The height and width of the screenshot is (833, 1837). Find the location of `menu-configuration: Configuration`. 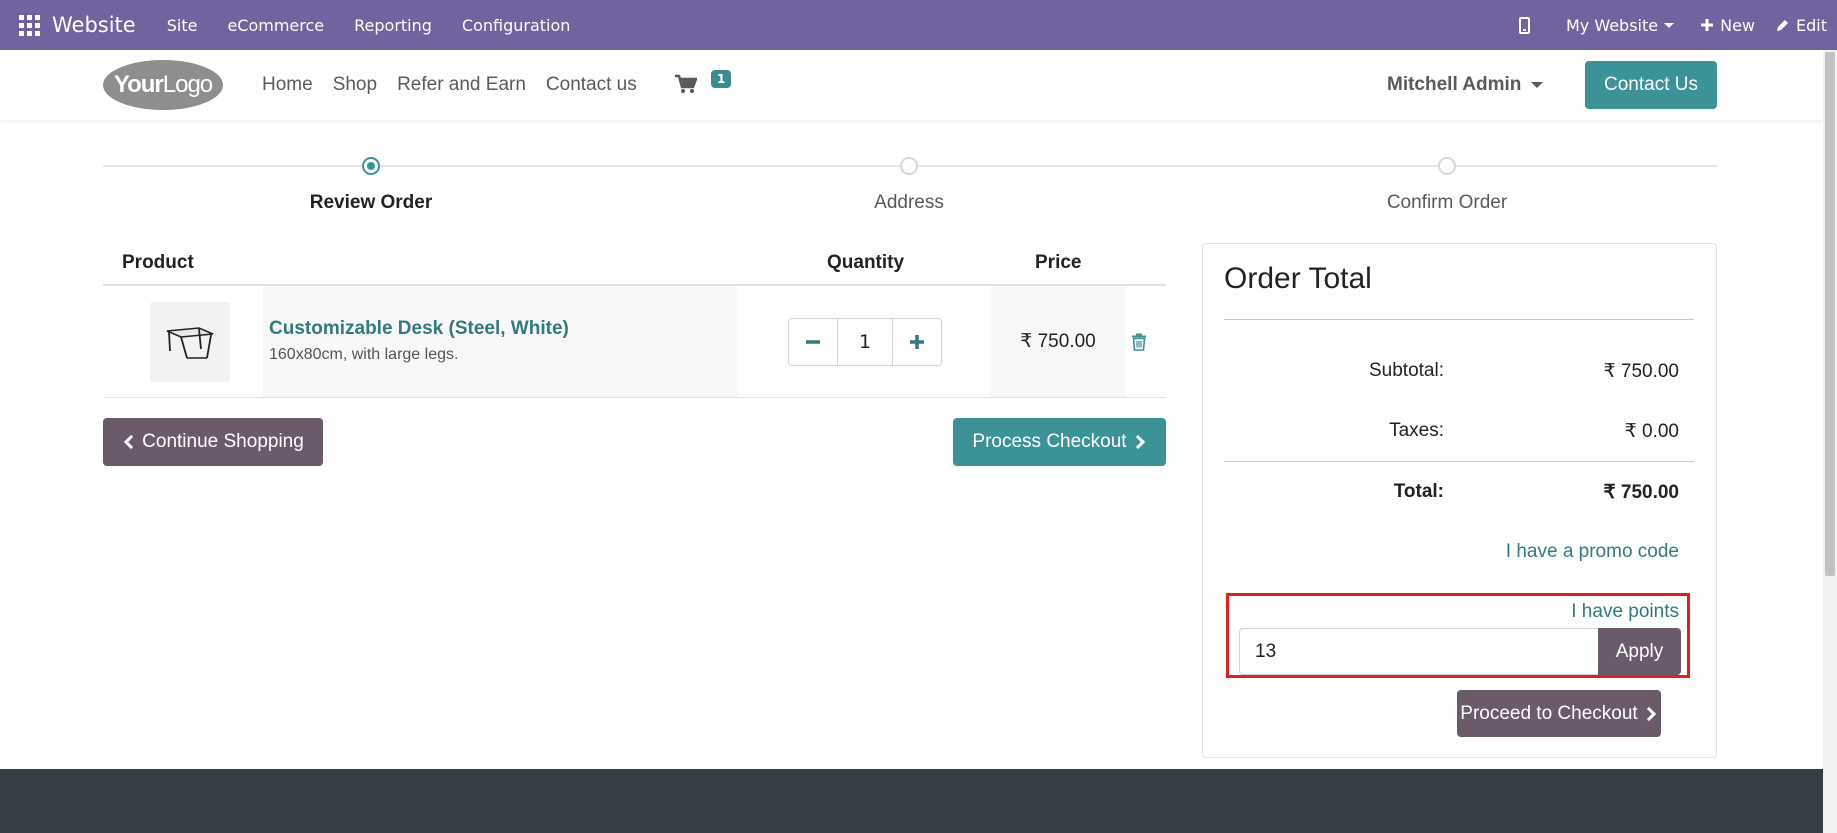

menu-configuration: Configuration is located at coordinates (516, 25).